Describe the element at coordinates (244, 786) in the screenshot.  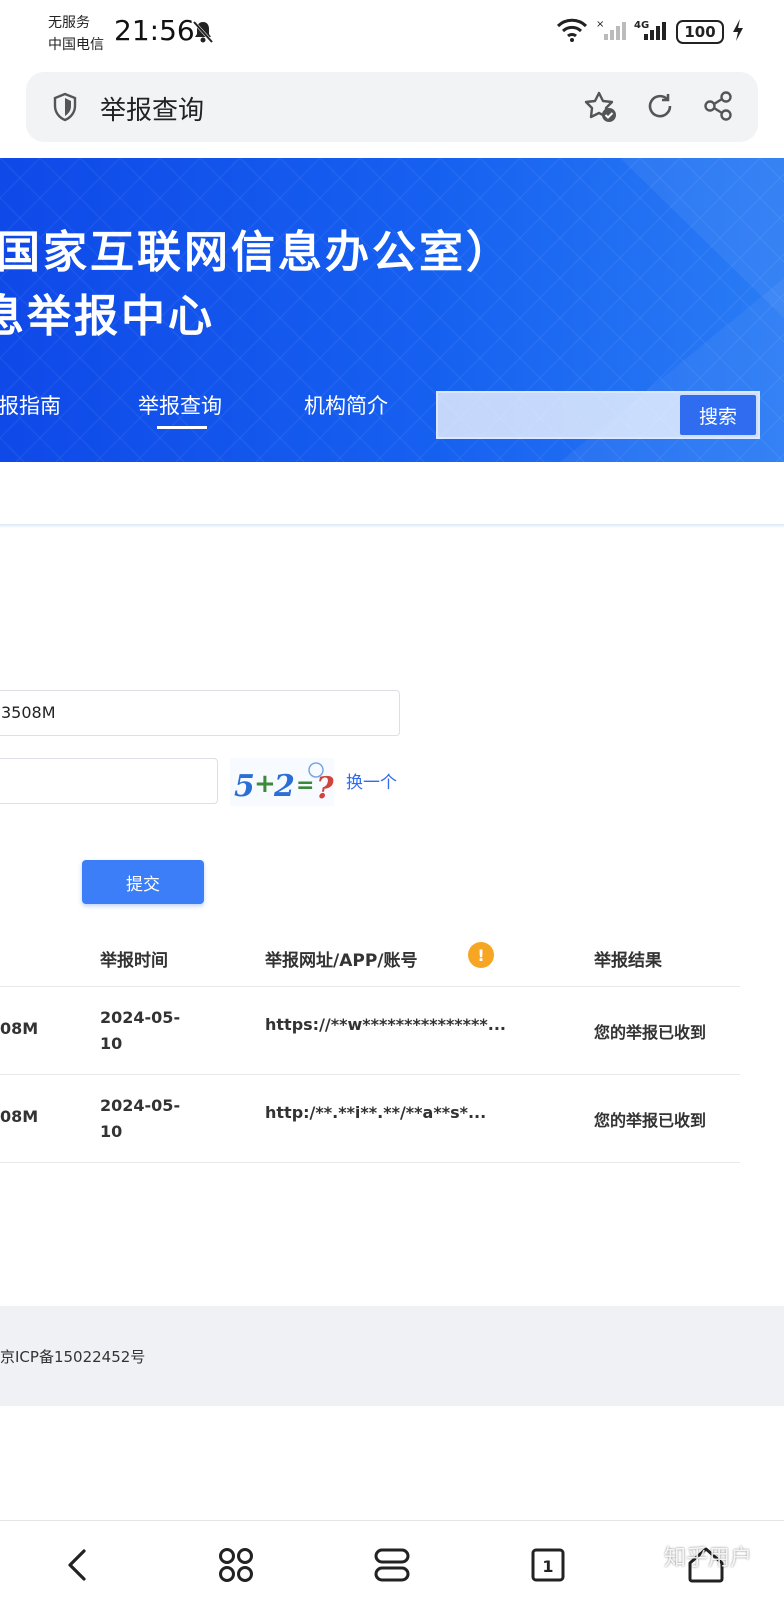
I see `svg-text: 5` at that location.